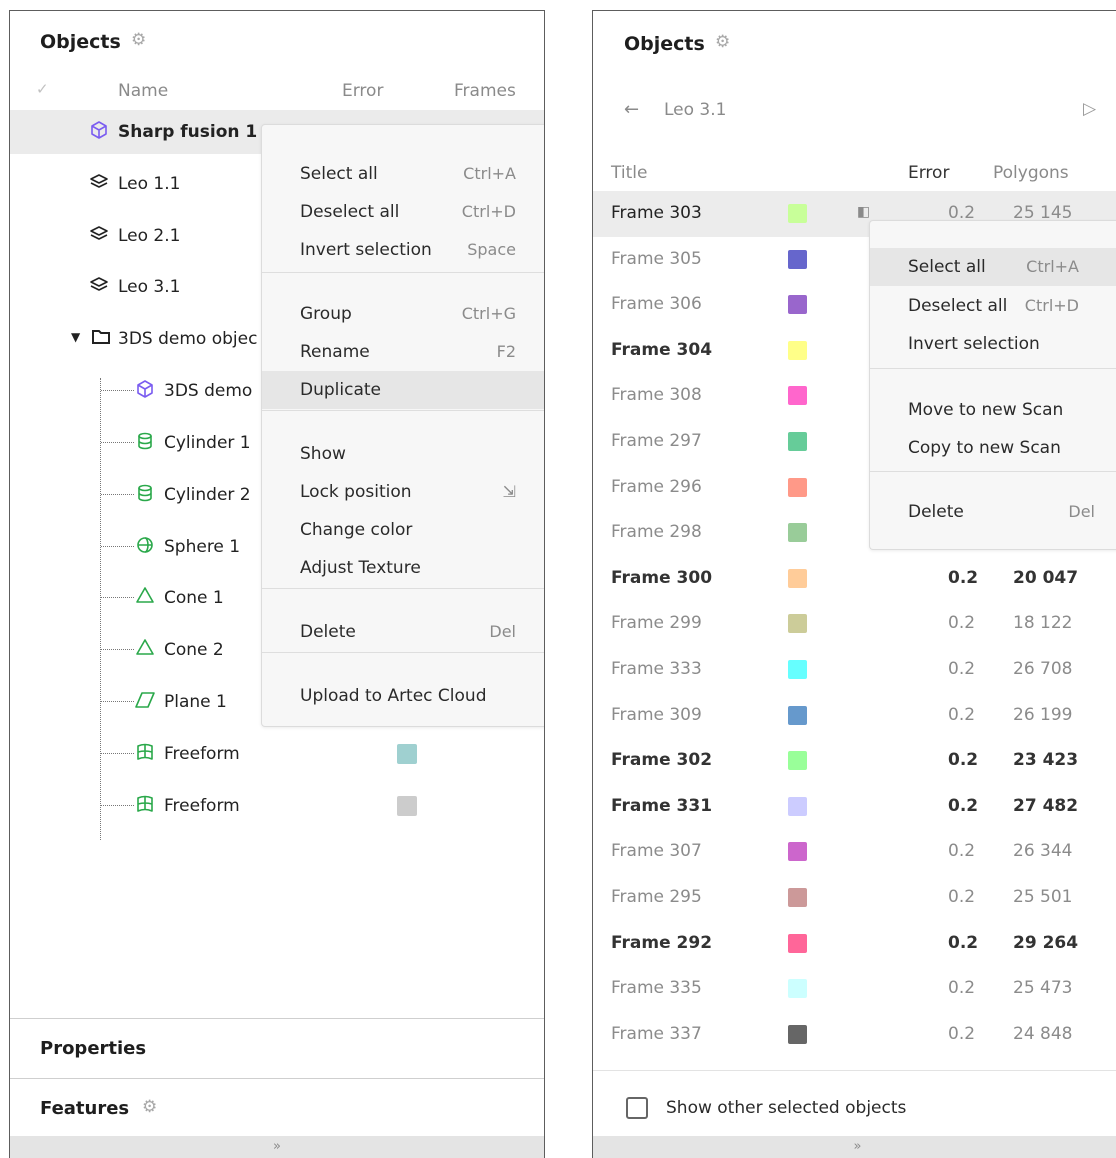 The width and height of the screenshot is (1116, 1158). What do you see at coordinates (993, 410) in the screenshot?
I see `menu-item: Move to new Scan` at bounding box center [993, 410].